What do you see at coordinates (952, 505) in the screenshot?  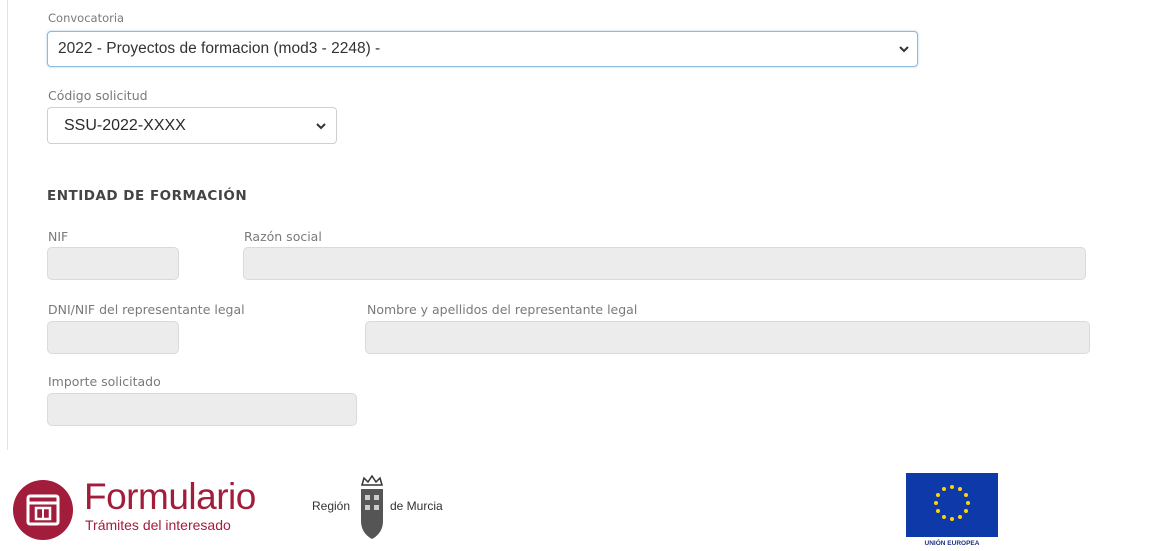 I see `eu-flag-icon` at bounding box center [952, 505].